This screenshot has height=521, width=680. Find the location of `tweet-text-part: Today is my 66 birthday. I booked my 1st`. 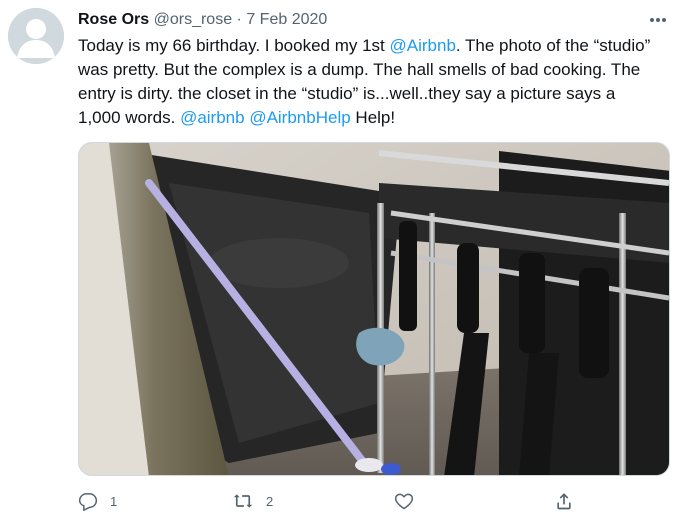

tweet-text-part: Today is my 66 birthday. I booked my 1st is located at coordinates (234, 45).